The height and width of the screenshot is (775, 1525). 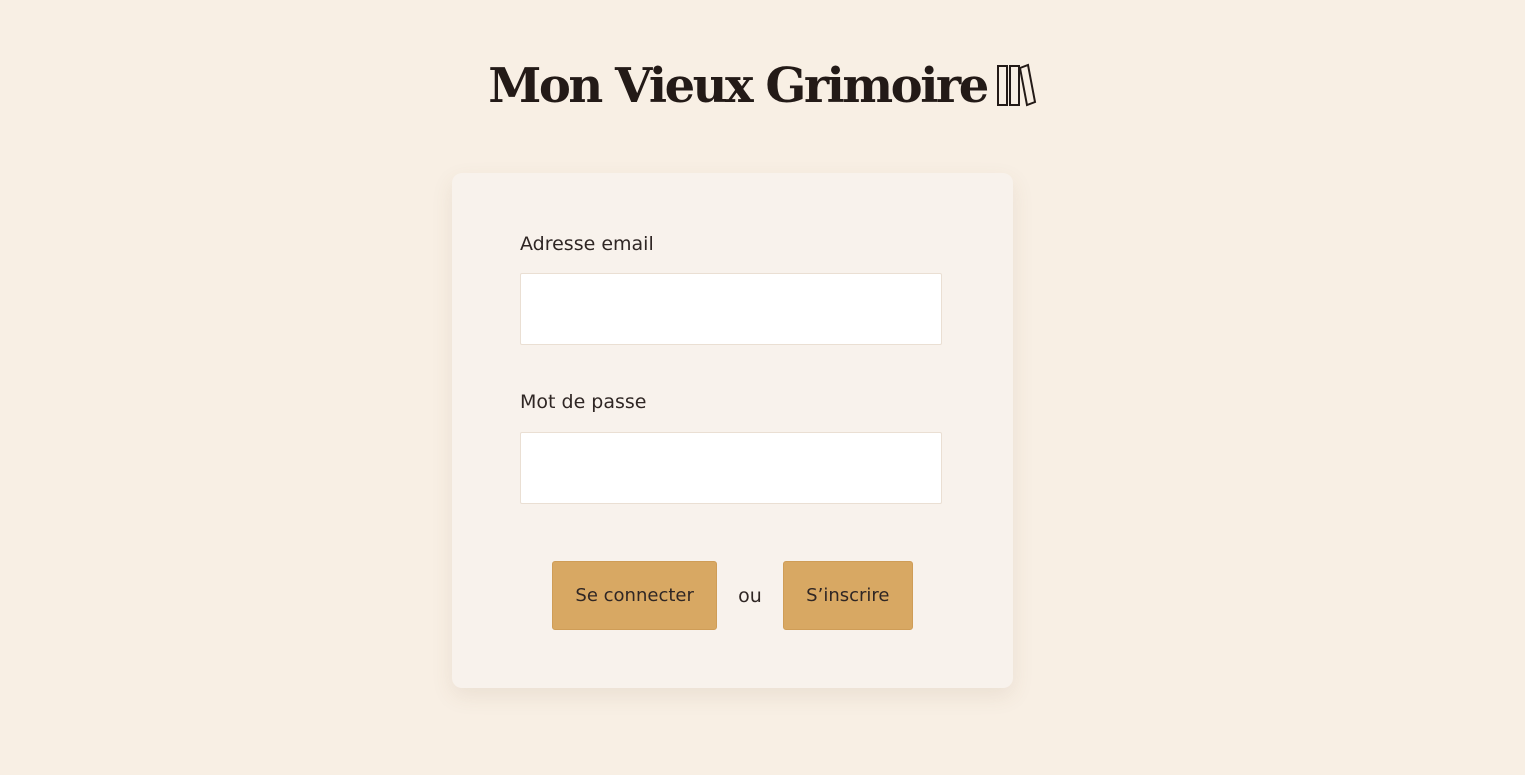 I want to click on login-button: Se connecter, so click(x=635, y=595).